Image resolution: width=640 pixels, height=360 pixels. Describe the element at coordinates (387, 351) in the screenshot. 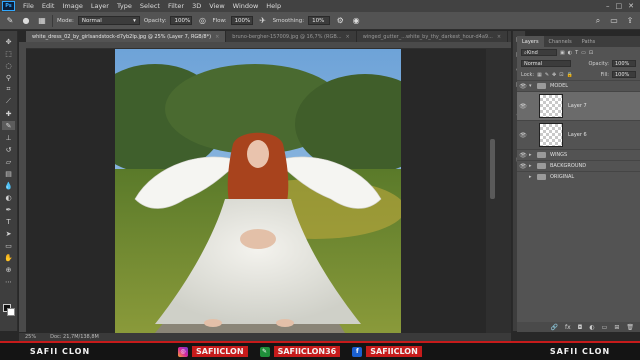

I see `facebook-link: f SAFIICLON` at that location.